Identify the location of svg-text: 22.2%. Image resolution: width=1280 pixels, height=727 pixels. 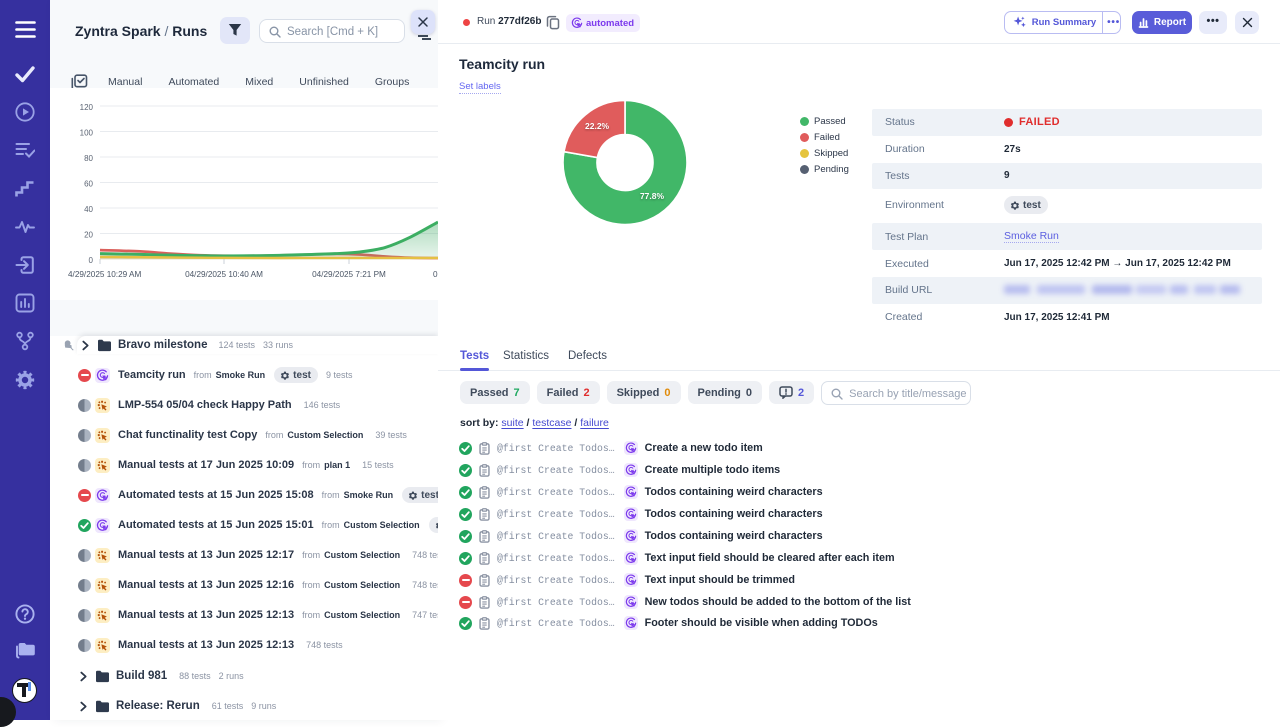
(597, 126).